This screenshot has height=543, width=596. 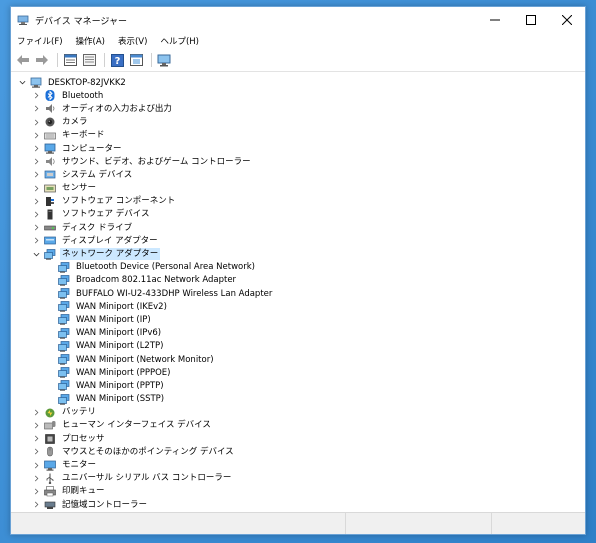 What do you see at coordinates (121, 306) in the screenshot?
I see `tree-item-label: WAN Miniport (IKEv2)` at bounding box center [121, 306].